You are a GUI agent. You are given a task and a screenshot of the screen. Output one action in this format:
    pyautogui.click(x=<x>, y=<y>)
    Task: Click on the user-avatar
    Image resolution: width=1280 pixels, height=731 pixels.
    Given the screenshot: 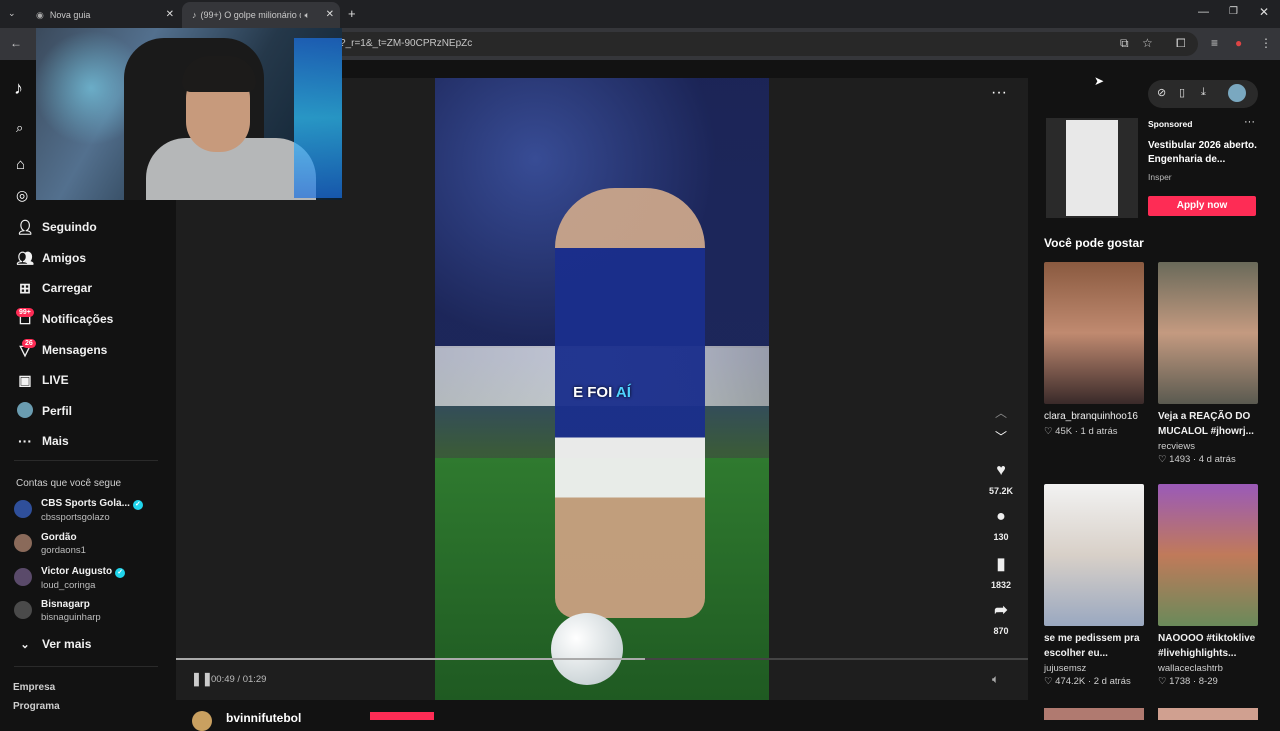 What is the action you would take?
    pyautogui.click(x=1237, y=93)
    